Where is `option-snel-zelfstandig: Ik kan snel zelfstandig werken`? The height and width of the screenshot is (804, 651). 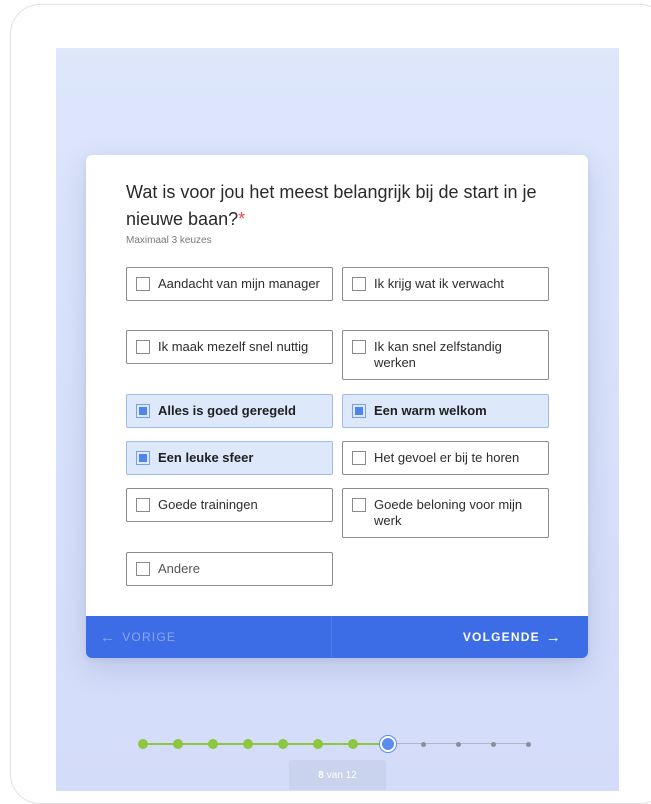
option-snel-zelfstandig: Ik kan snel zelfstandig werken is located at coordinates (445, 355).